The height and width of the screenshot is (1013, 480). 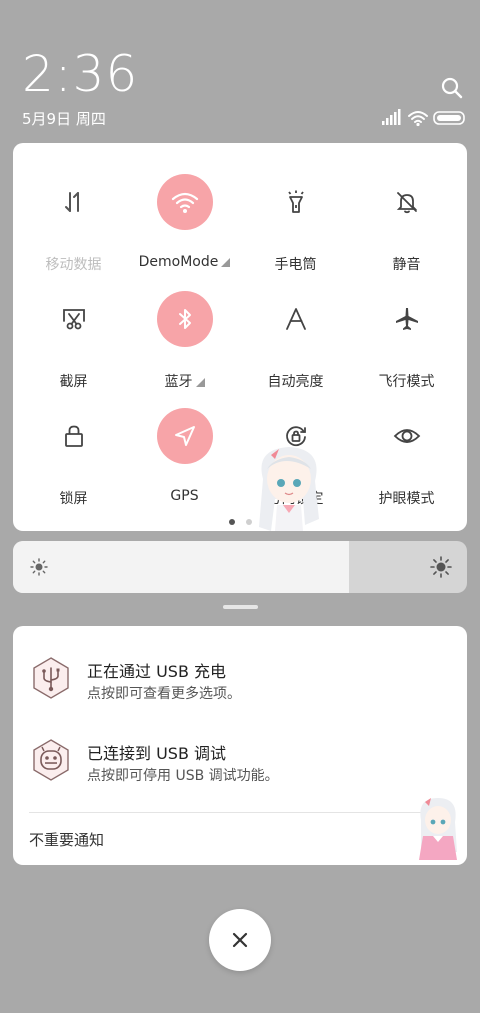 What do you see at coordinates (64, 119) in the screenshot?
I see `date-label: 5月9日 周四` at bounding box center [64, 119].